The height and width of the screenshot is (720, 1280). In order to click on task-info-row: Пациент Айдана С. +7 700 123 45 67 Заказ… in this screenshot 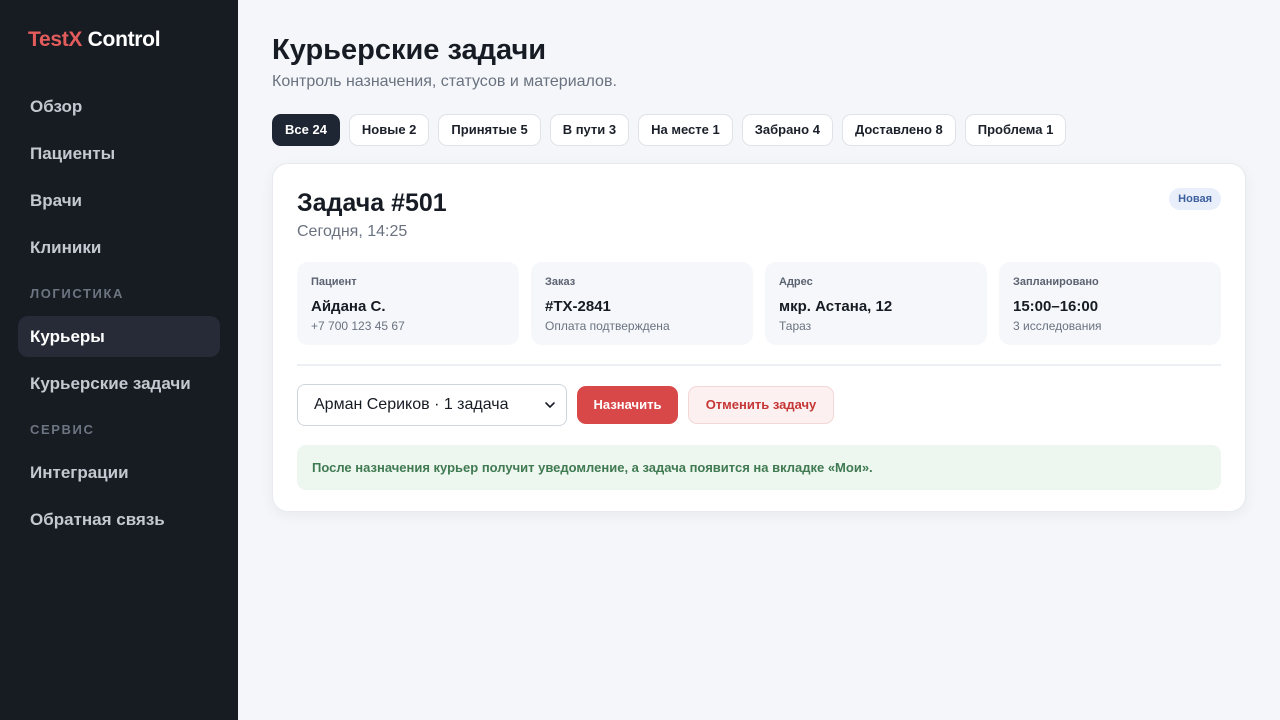, I will do `click(759, 303)`.